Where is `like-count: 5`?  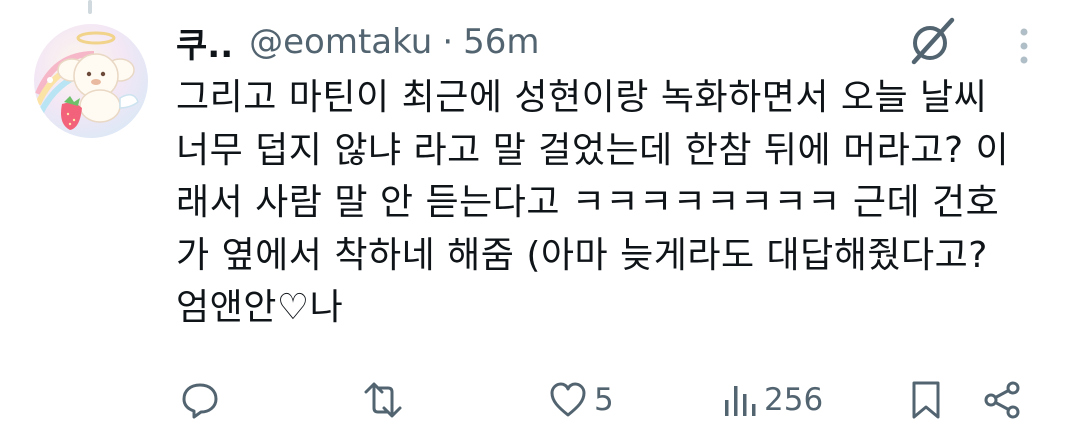 like-count: 5 is located at coordinates (604, 400).